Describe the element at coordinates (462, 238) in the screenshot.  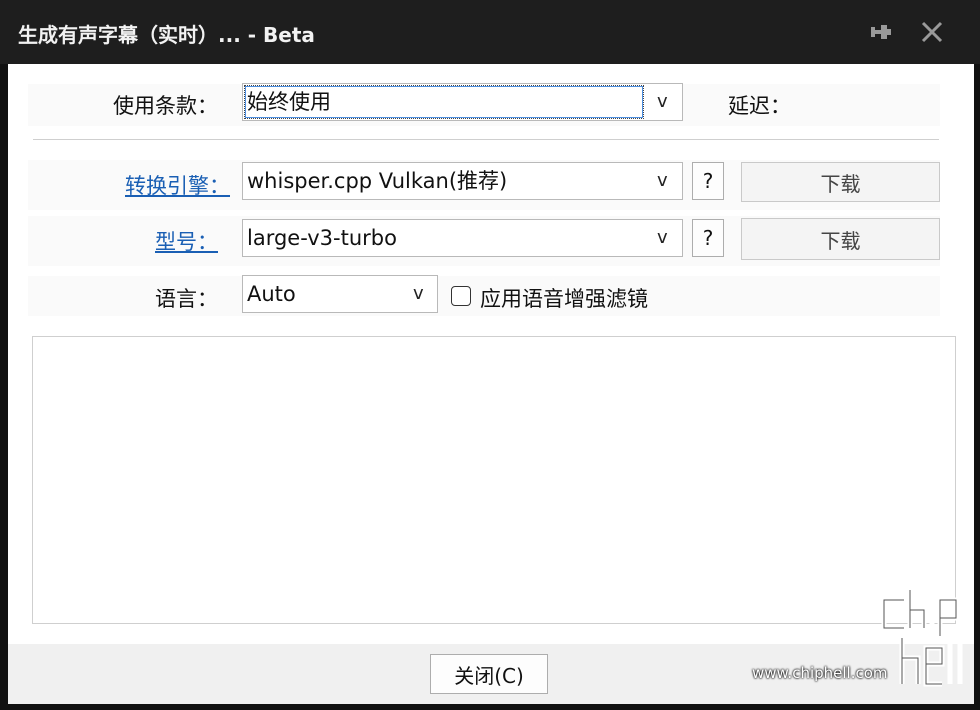
I see `model-select: large-v3-turbo v` at that location.